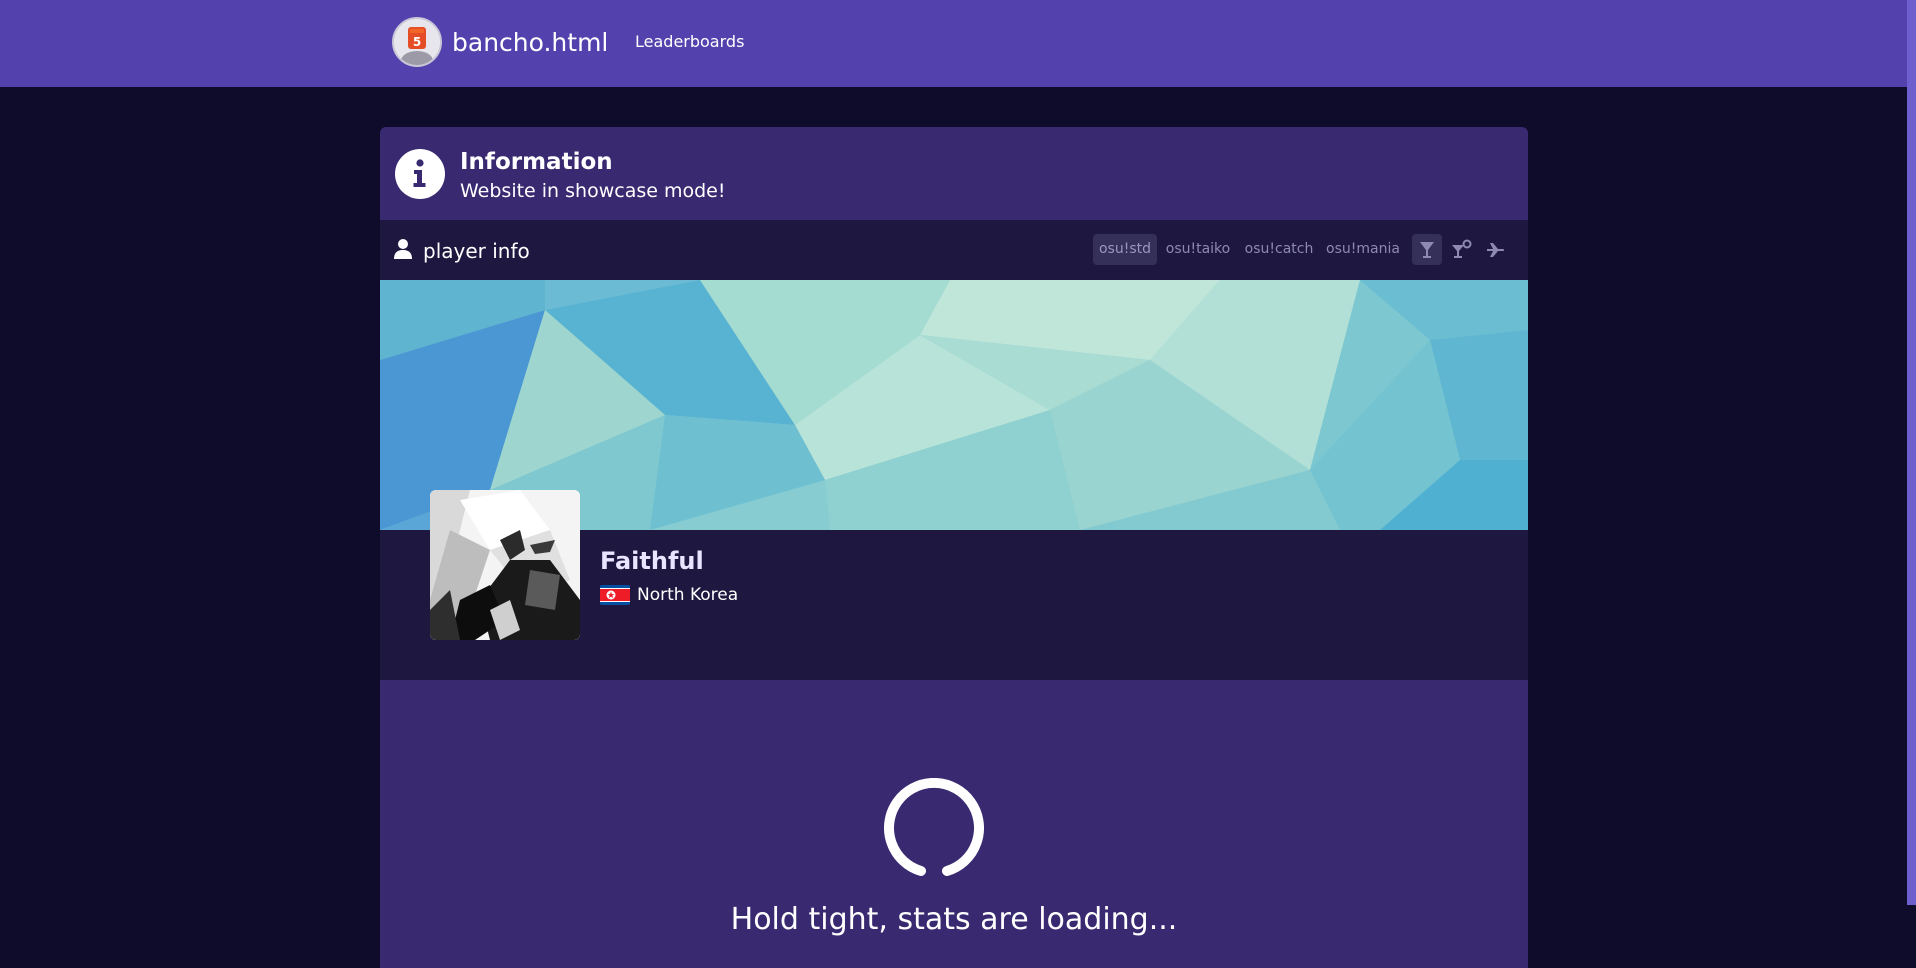 This screenshot has height=968, width=1916. I want to click on site-logo-icon: 5, so click(417, 42).